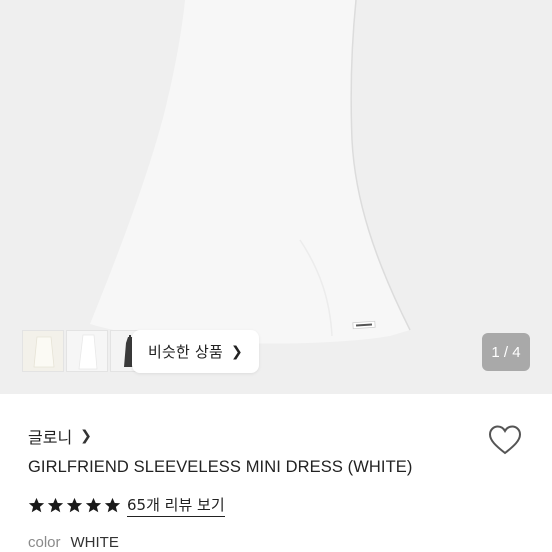 The width and height of the screenshot is (552, 552). Describe the element at coordinates (506, 352) in the screenshot. I see `image-pager: 1 / 4` at that location.